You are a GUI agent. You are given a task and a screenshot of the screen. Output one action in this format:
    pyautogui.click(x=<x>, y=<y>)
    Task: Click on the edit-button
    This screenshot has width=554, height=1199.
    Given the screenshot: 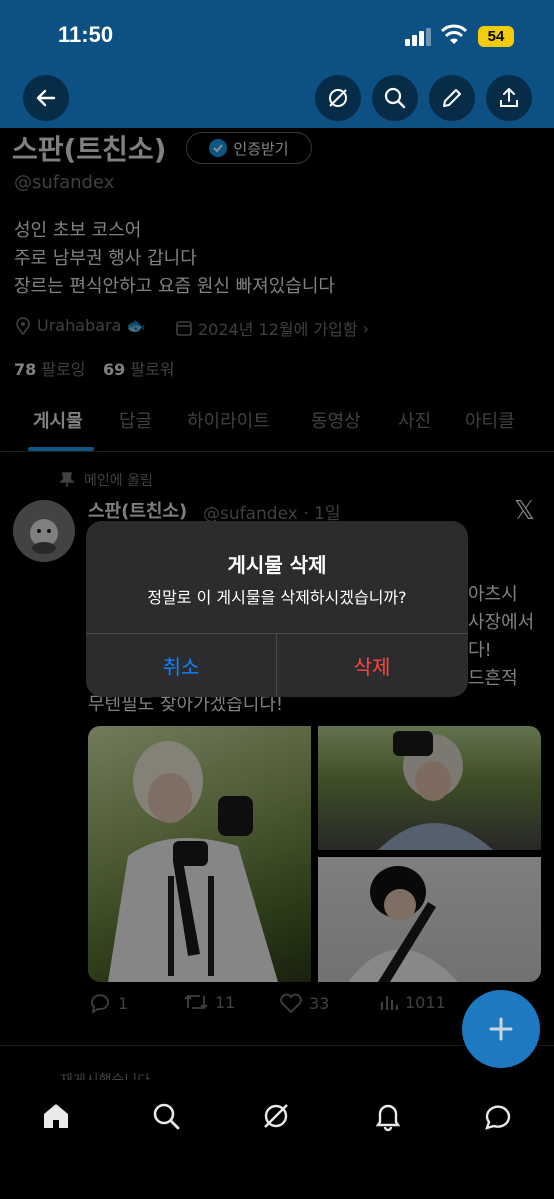 What is the action you would take?
    pyautogui.click(x=452, y=98)
    